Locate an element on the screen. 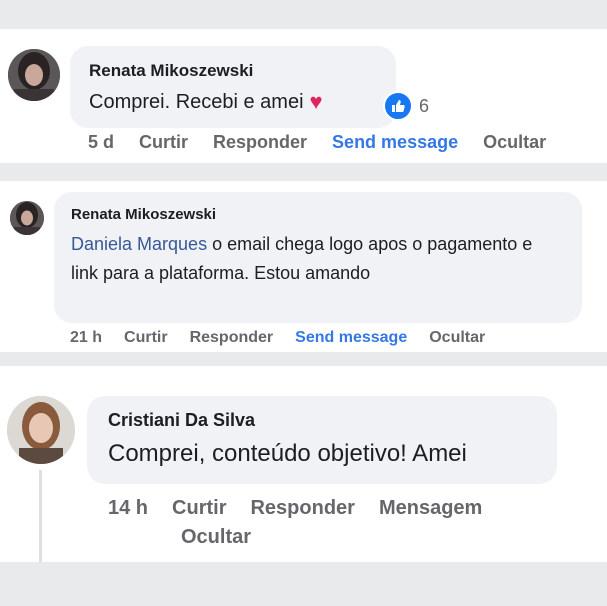 Image resolution: width=607 pixels, height=606 pixels. comment-text: Comprei. Recebi e amei ♥ is located at coordinates (206, 102).